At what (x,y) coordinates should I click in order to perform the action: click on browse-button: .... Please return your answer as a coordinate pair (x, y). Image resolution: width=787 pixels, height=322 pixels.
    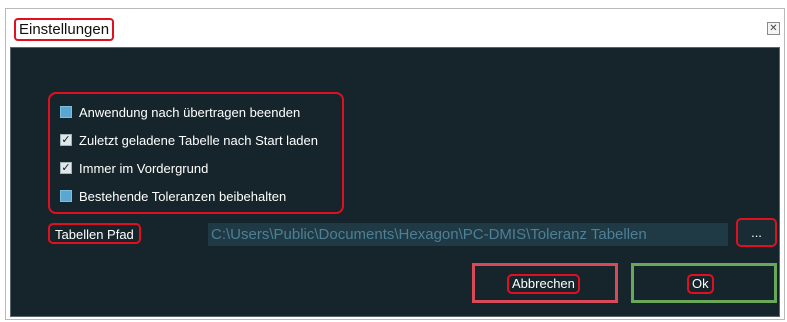
    Looking at the image, I should click on (756, 232).